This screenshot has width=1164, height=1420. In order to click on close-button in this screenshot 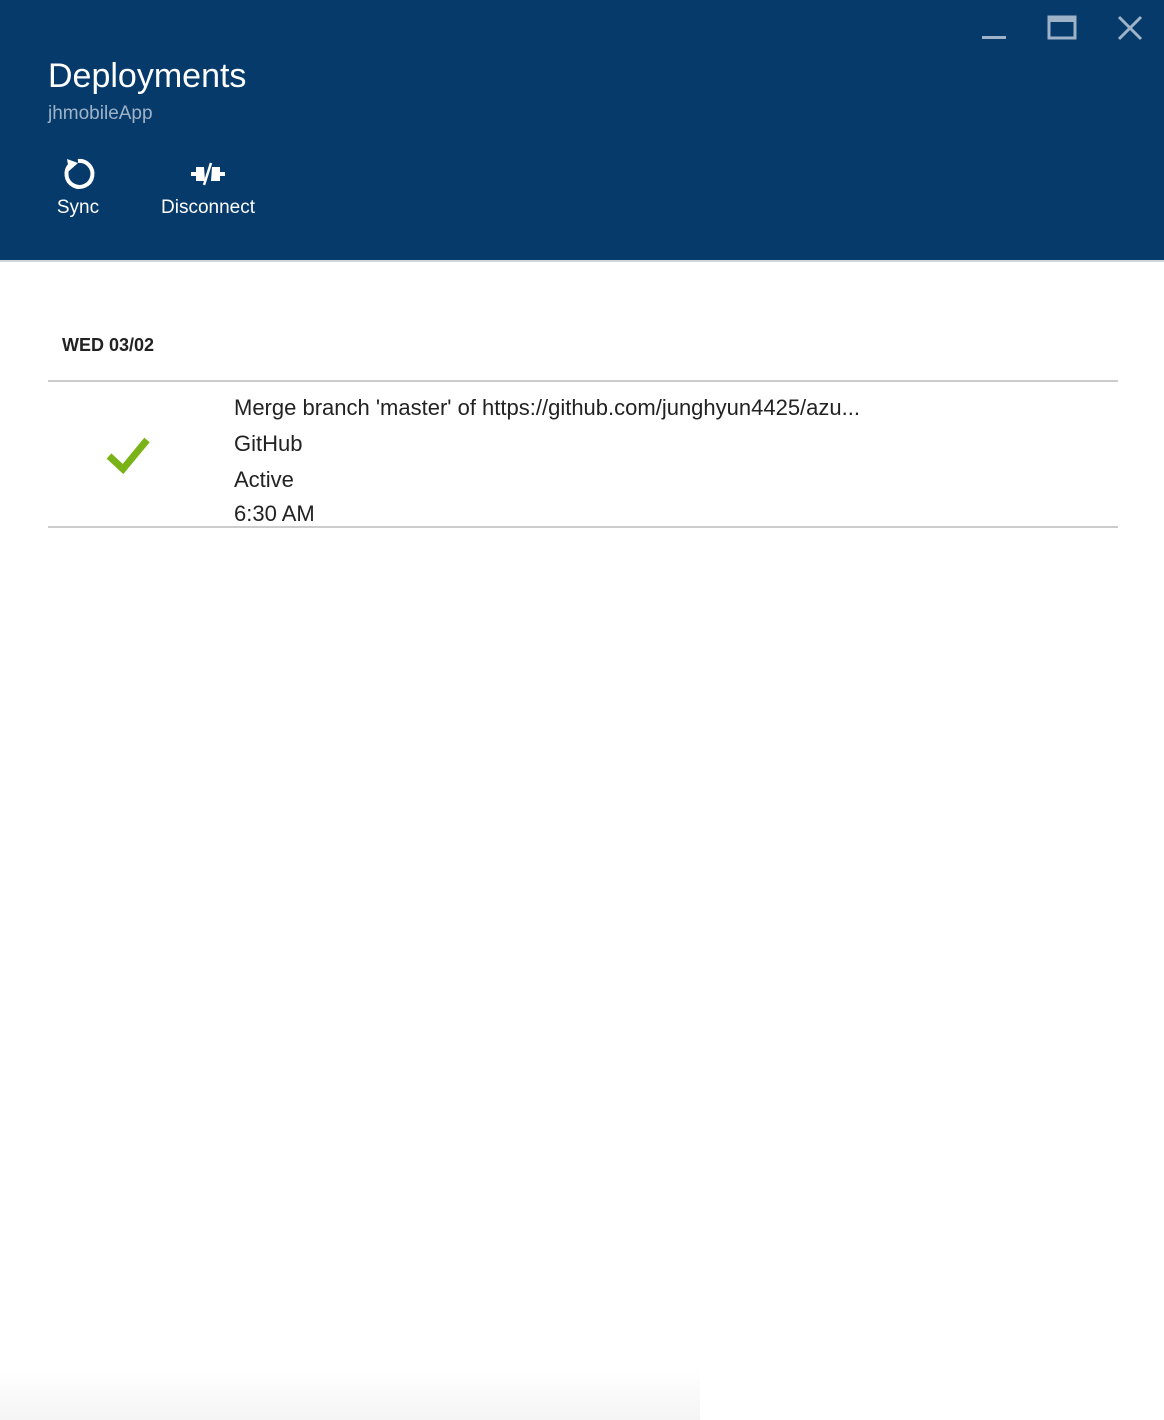, I will do `click(1130, 28)`.